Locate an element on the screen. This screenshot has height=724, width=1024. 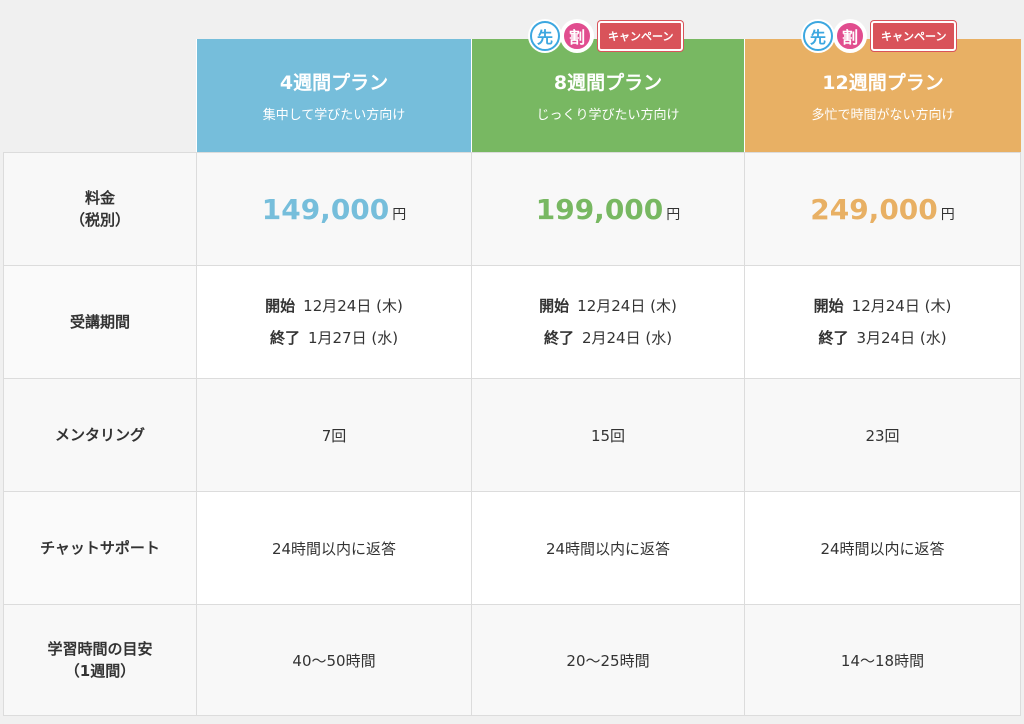
price-value: 199,000 is located at coordinates (599, 209).